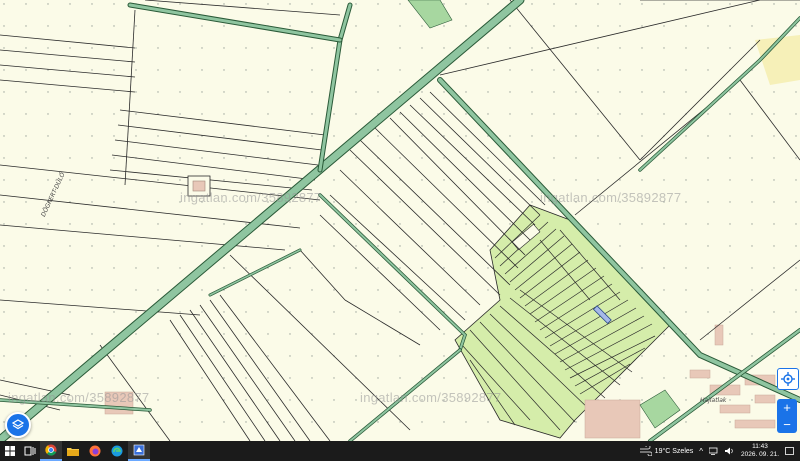  Describe the element at coordinates (787, 407) in the screenshot. I see `zoom-in-button: +` at that location.